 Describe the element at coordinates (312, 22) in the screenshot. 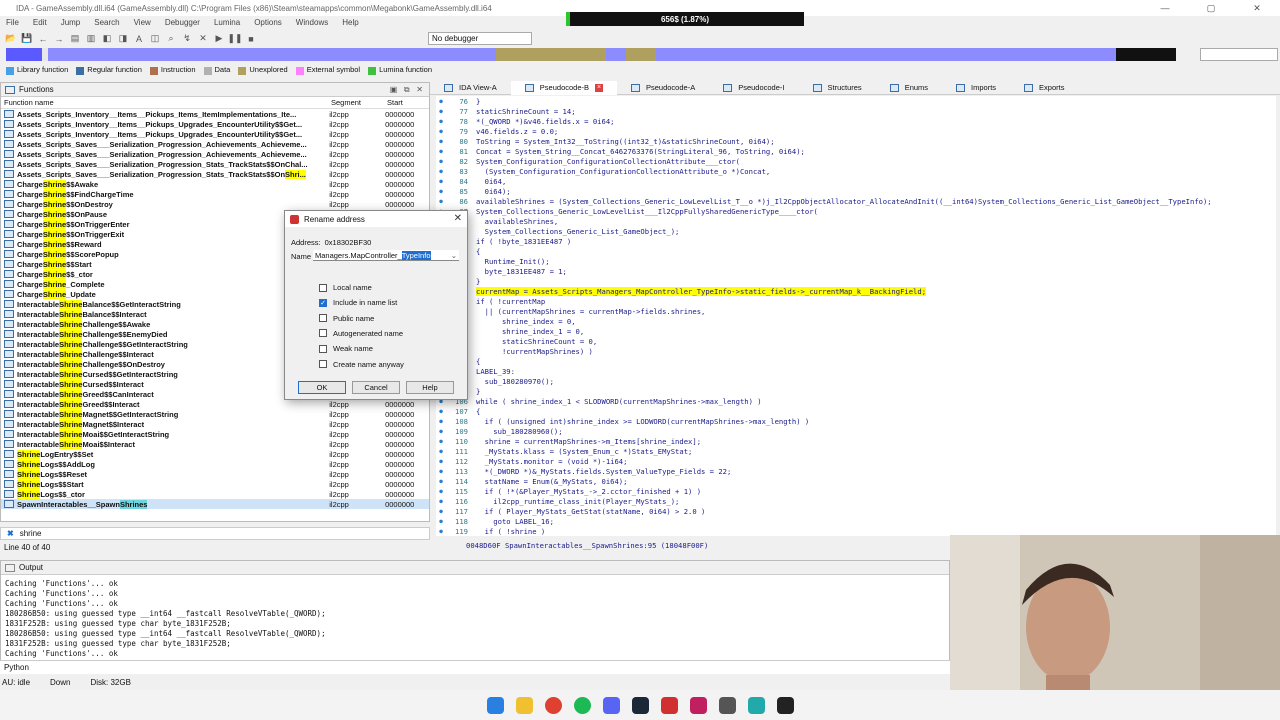

I see `menu-windows: Windows` at that location.